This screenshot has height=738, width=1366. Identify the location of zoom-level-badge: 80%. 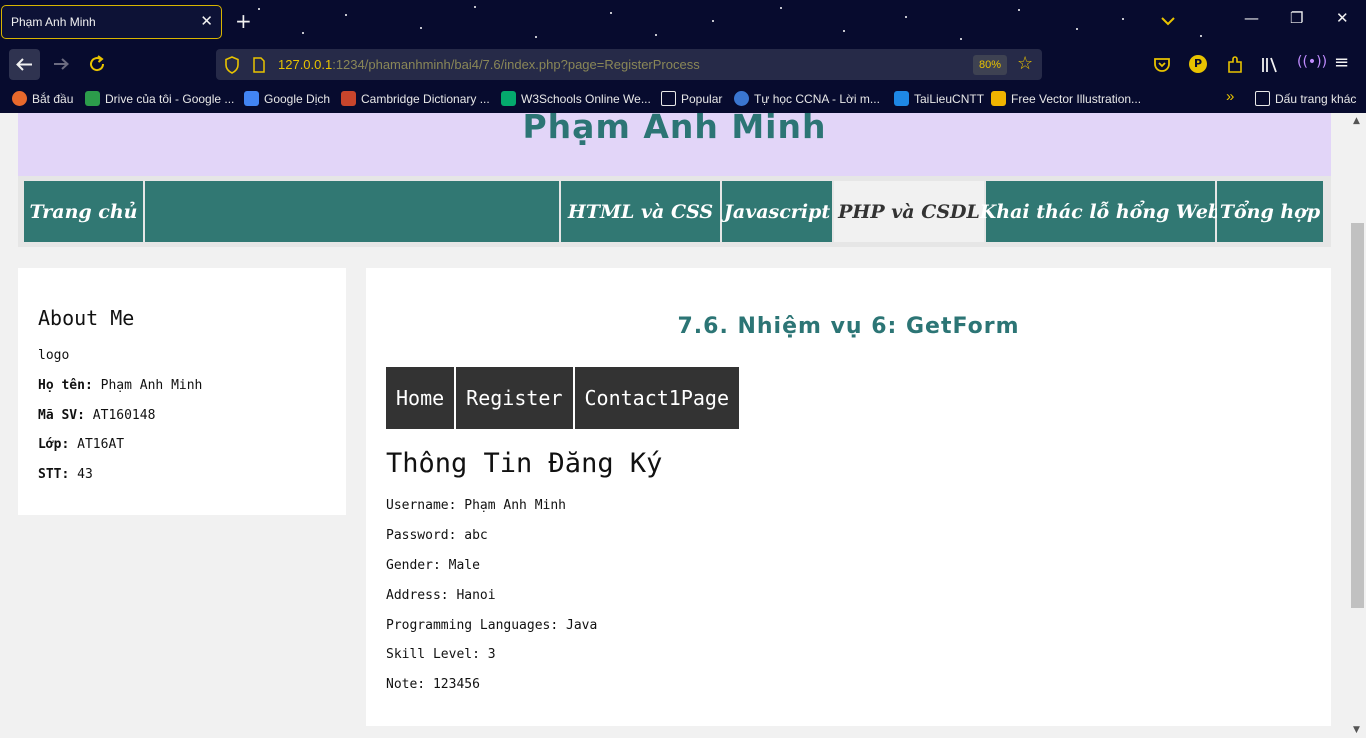
(990, 65).